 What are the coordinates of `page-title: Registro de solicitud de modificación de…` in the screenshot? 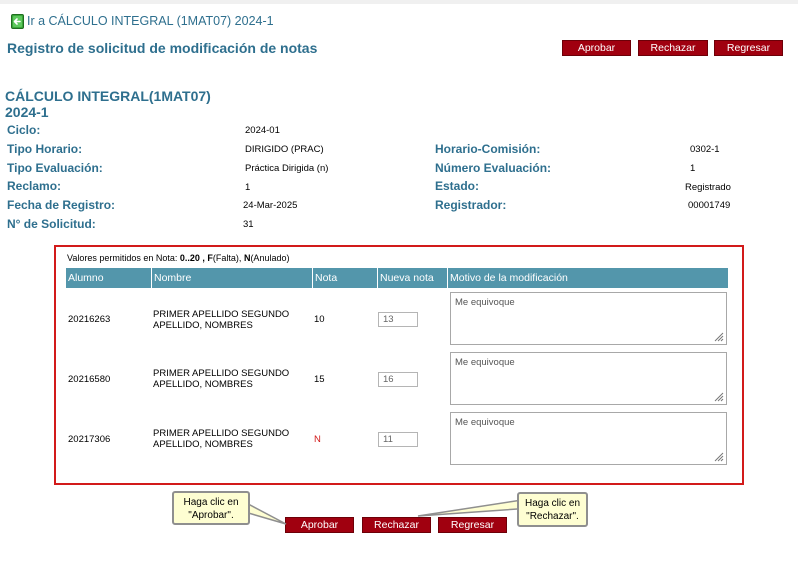 It's located at (162, 48).